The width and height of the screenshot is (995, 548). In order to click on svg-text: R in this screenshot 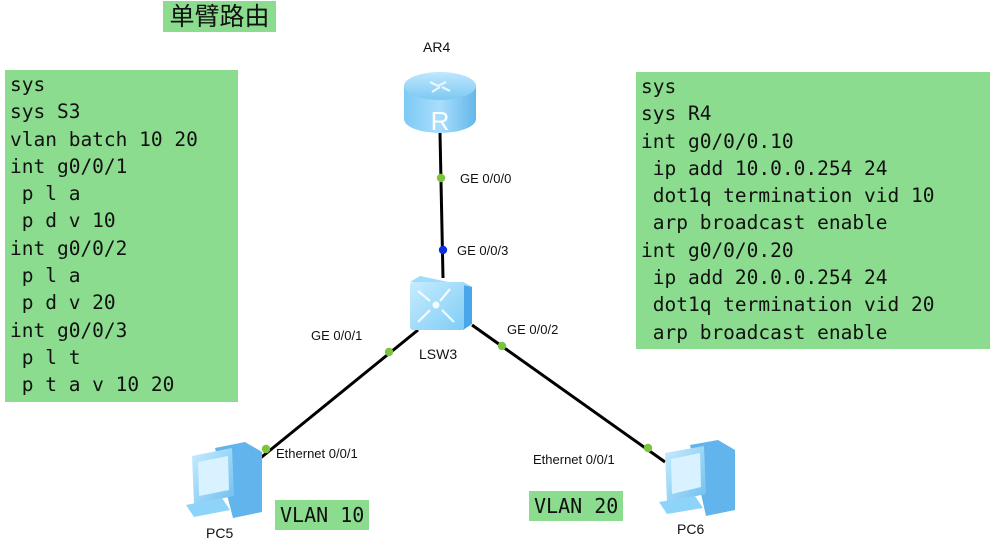, I will do `click(440, 121)`.